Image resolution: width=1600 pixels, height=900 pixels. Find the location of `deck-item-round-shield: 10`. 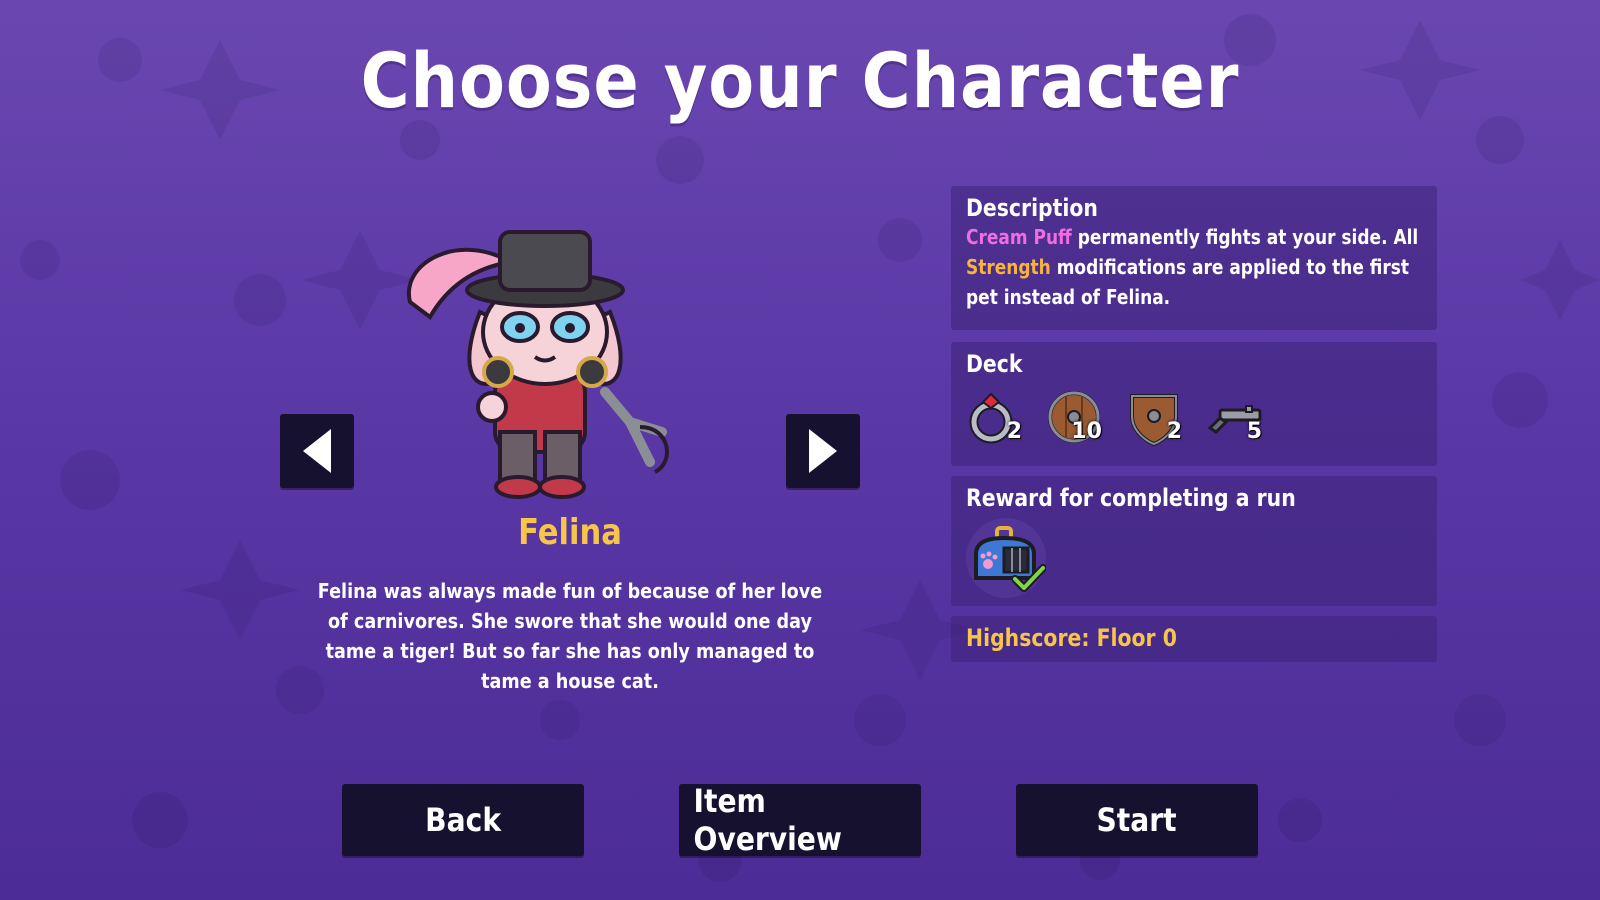

deck-item-round-shield: 10 is located at coordinates (1075, 417).